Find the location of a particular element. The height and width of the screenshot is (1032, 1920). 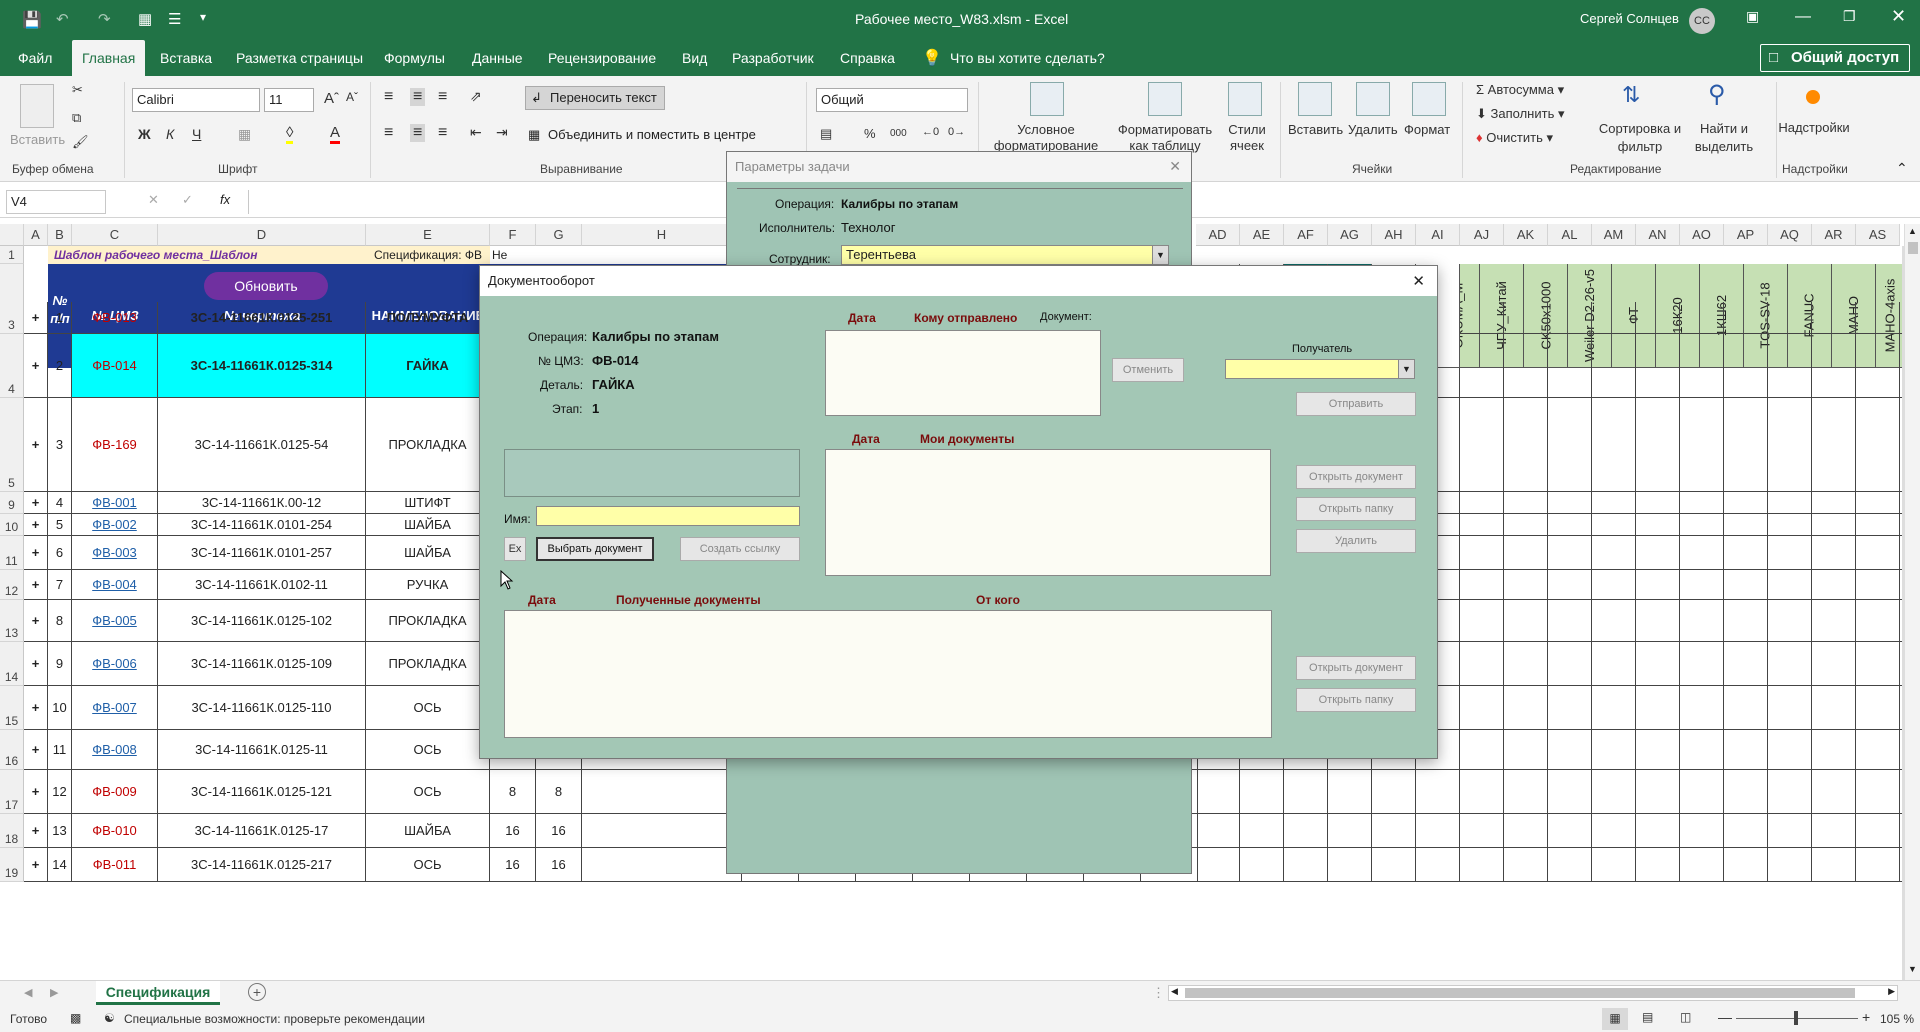

col-header-h: H is located at coordinates (662, 235).